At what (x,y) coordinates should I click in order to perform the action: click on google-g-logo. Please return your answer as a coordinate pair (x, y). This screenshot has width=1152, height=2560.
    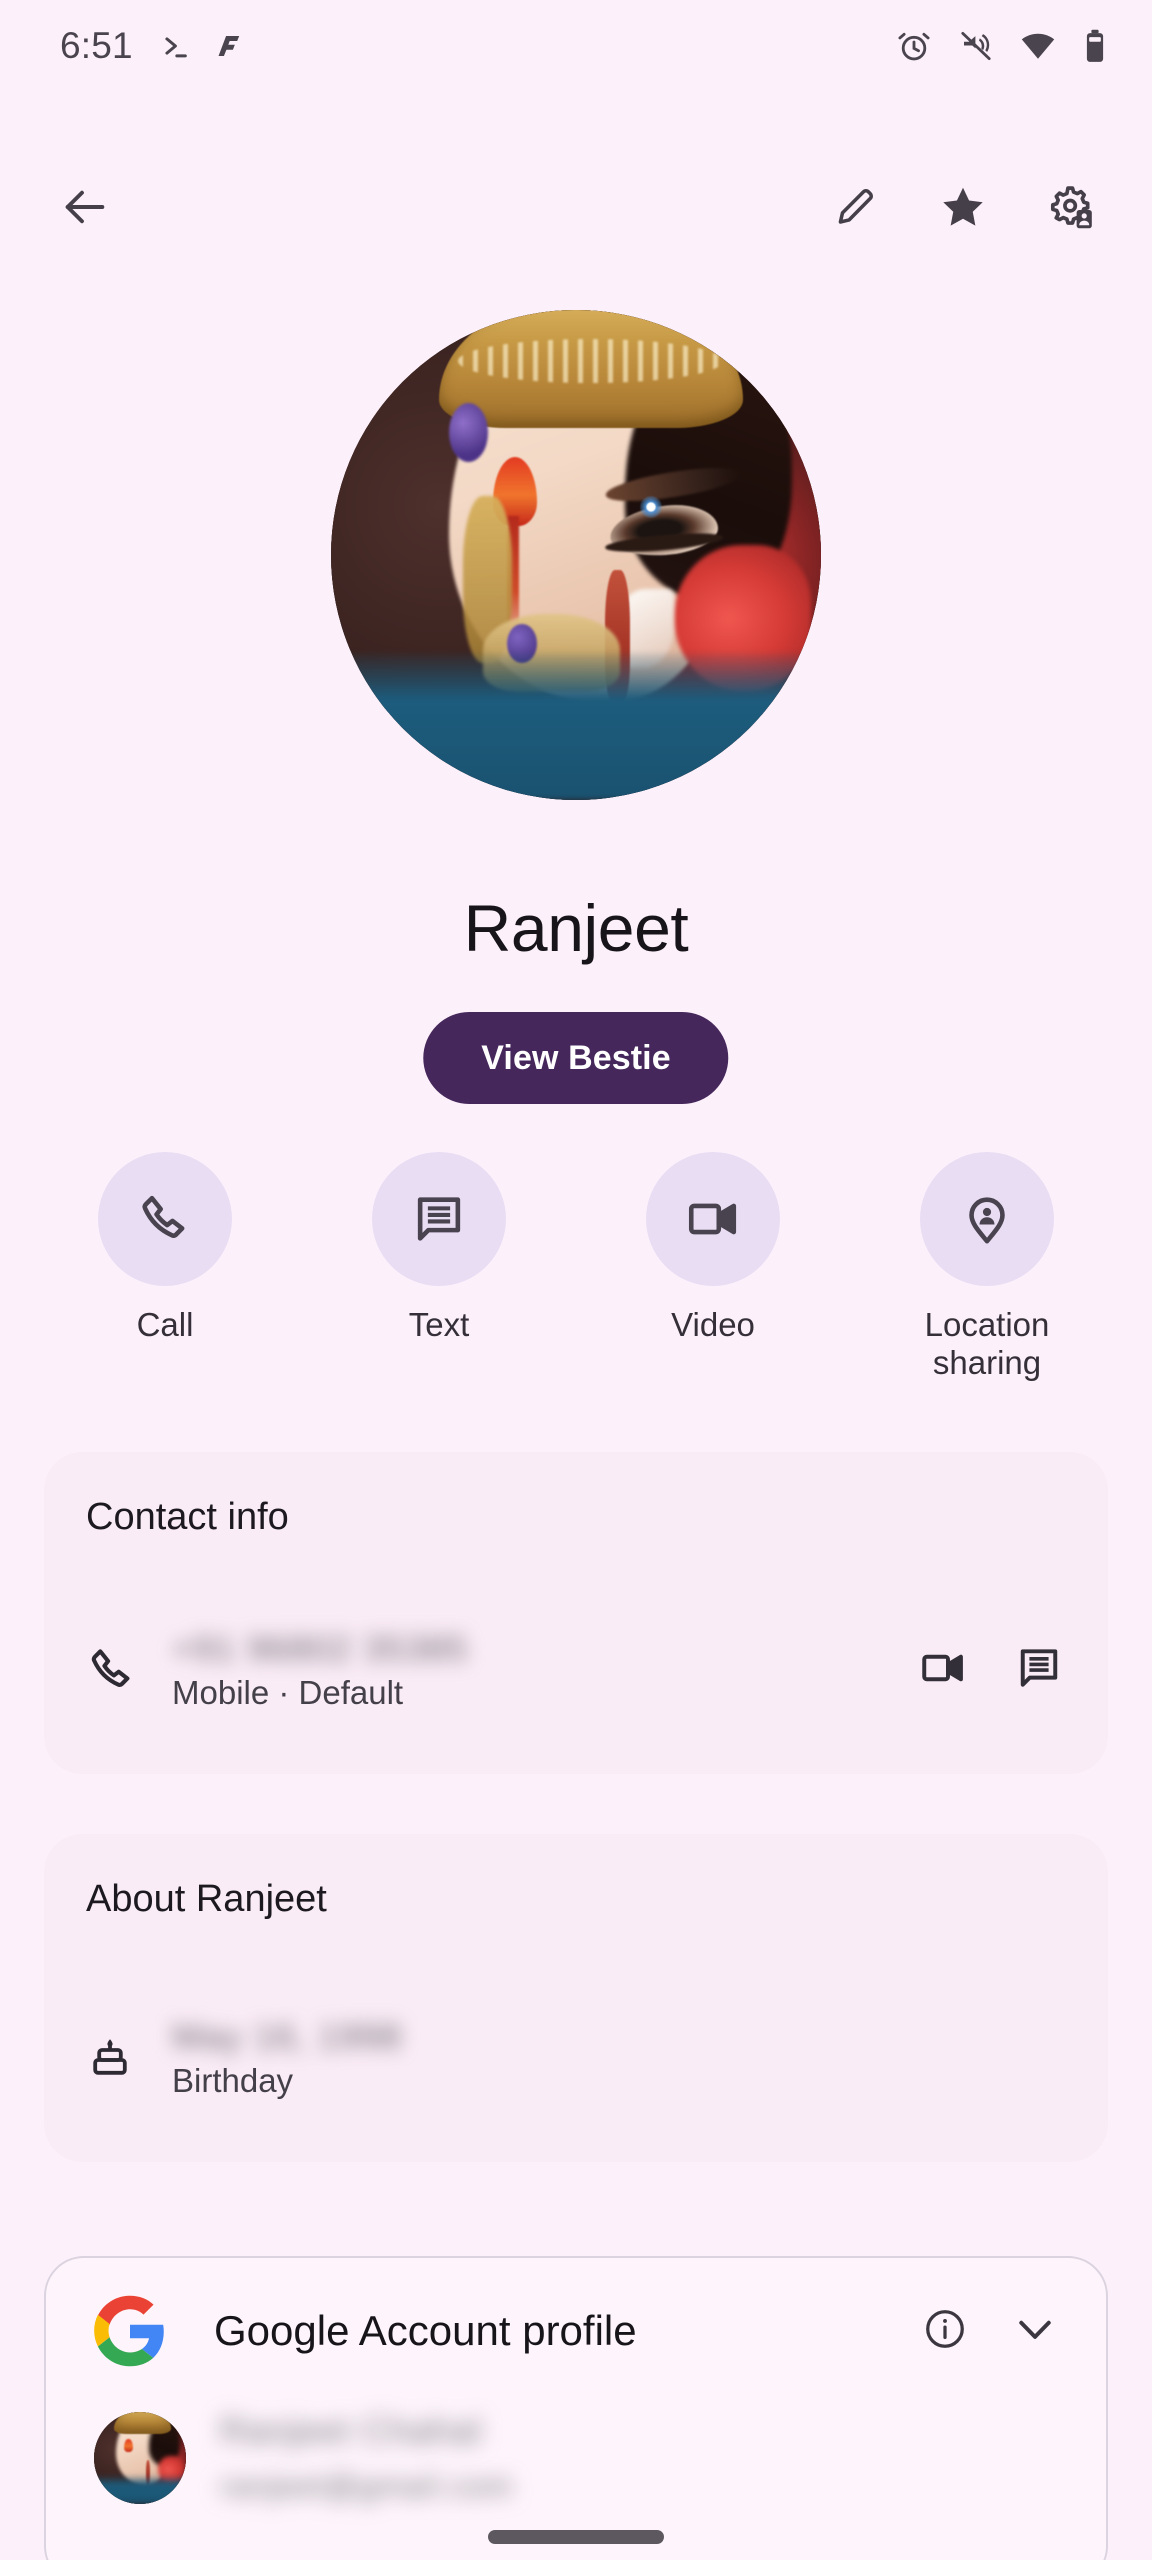
    Looking at the image, I should click on (130, 2331).